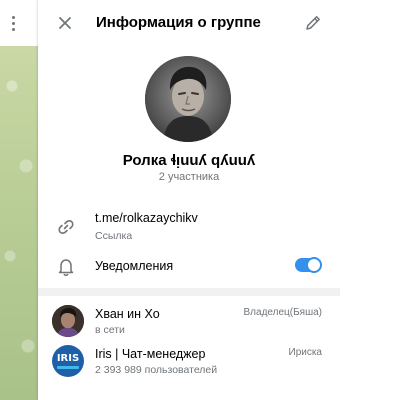 The image size is (400, 400). Describe the element at coordinates (189, 267) in the screenshot. I see `notifications-row: Уведомления` at that location.